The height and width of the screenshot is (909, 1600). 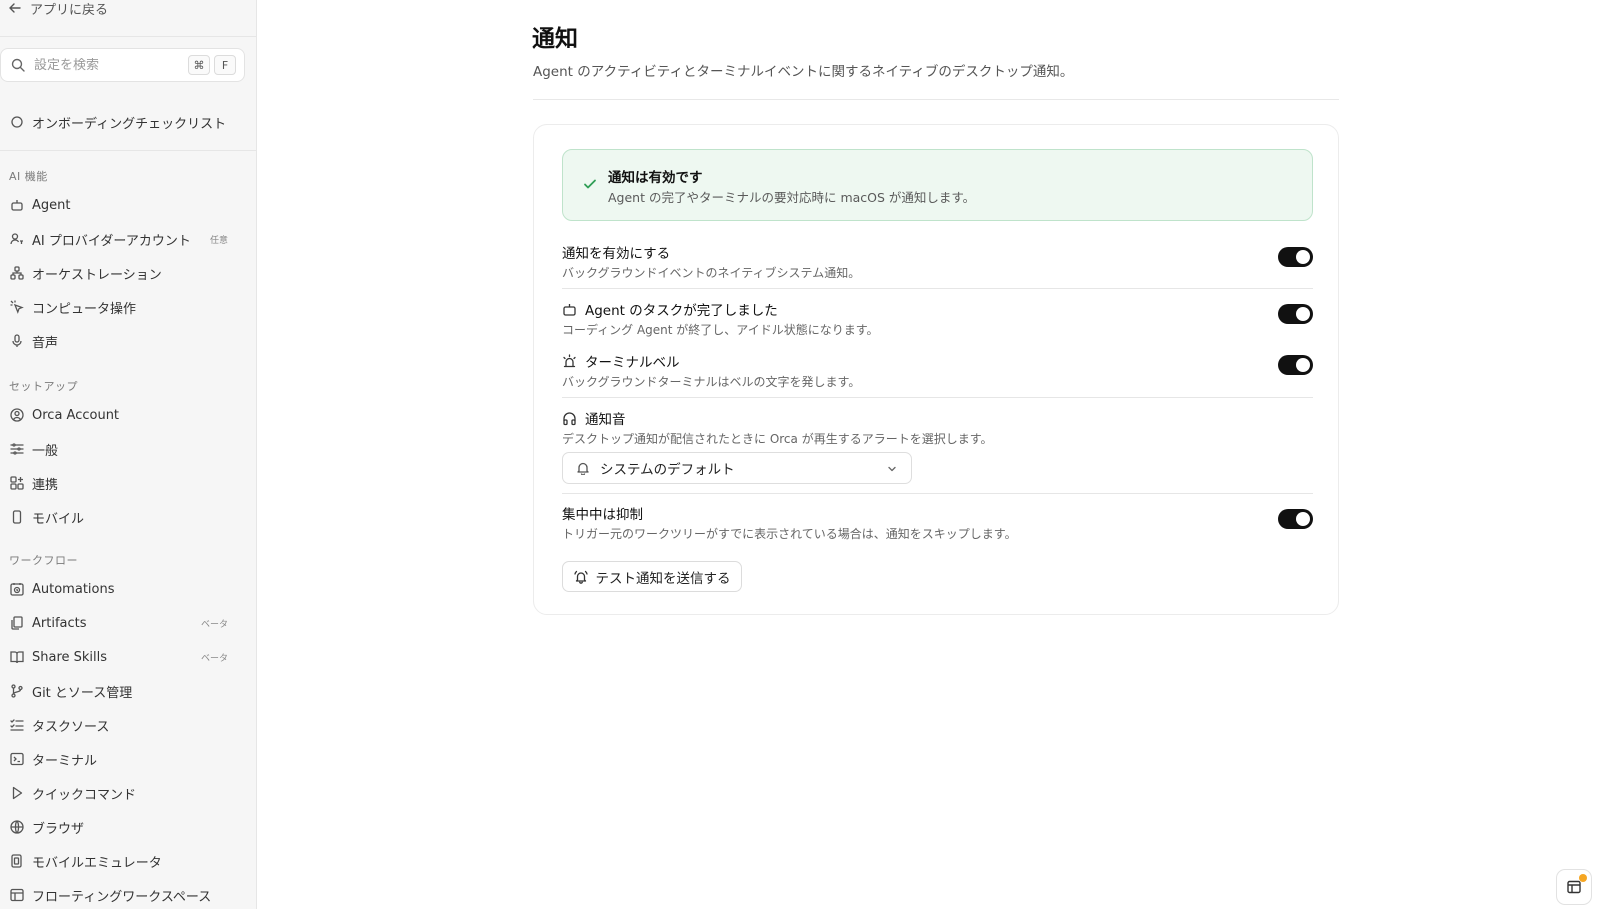 I want to click on window-icon, so click(x=17, y=895).